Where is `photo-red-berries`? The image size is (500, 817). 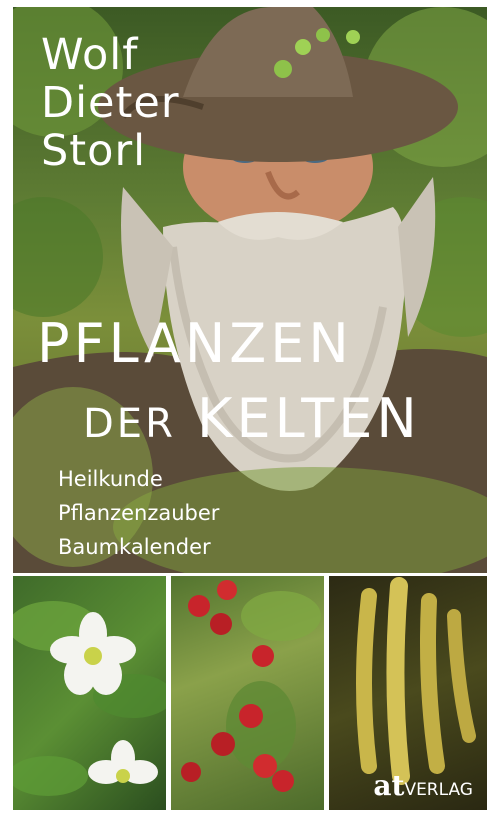 photo-red-berries is located at coordinates (247, 693).